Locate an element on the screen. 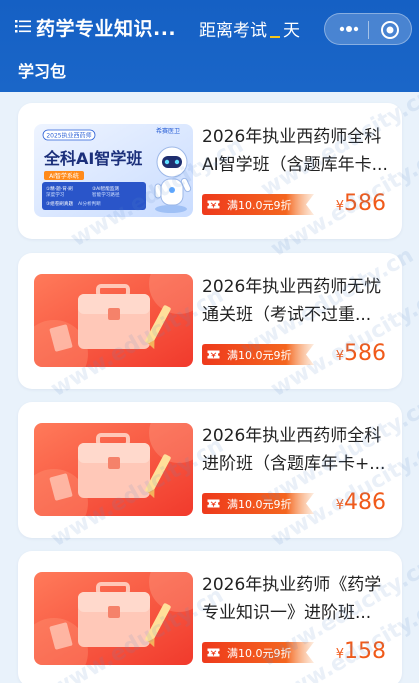  nav-row: 药学专业知识... 距离考试天 is located at coordinates (209, 27).